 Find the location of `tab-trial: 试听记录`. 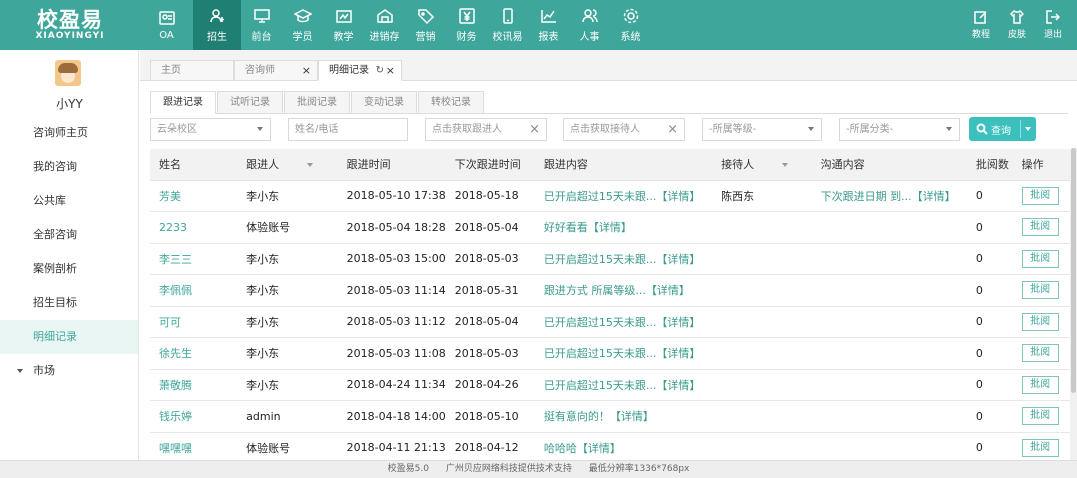

tab-trial: 试听记录 is located at coordinates (250, 102).